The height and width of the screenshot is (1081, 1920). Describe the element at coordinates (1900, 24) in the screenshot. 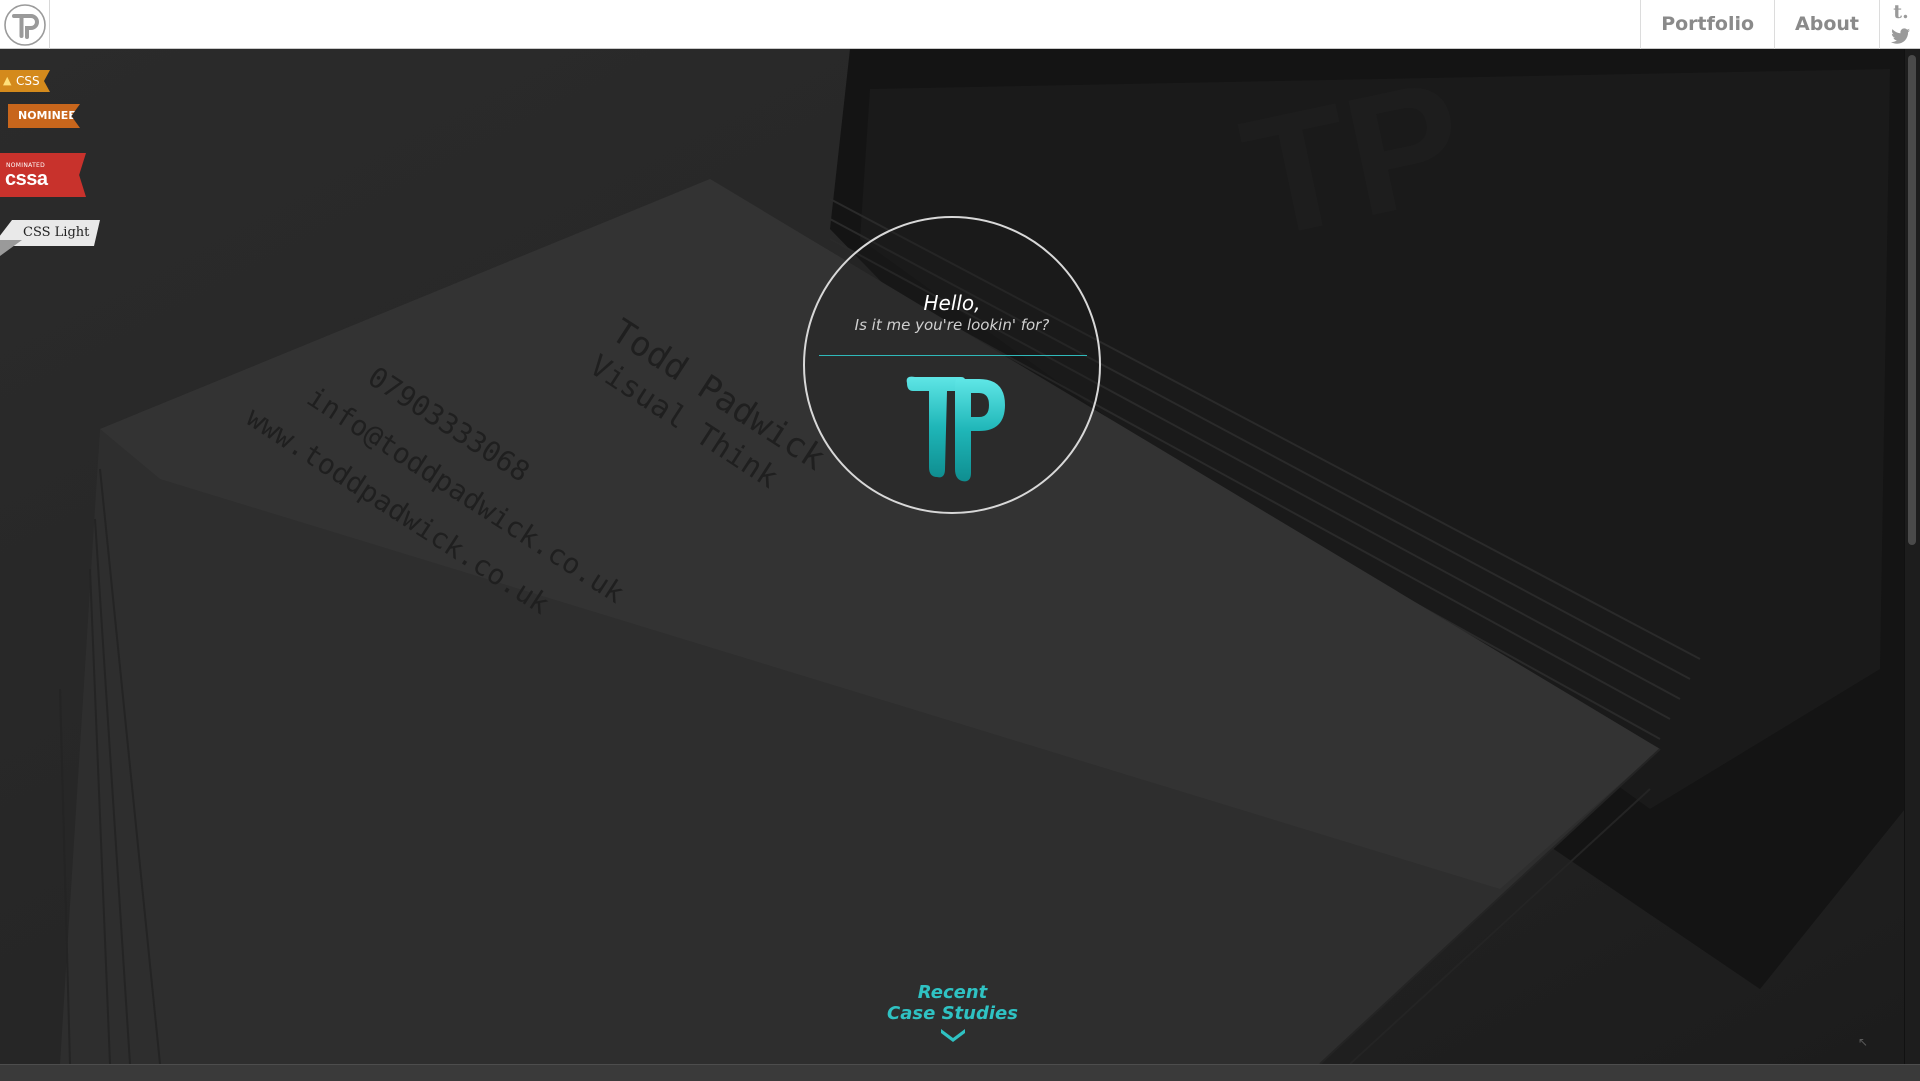

I see `social-links: t.` at that location.